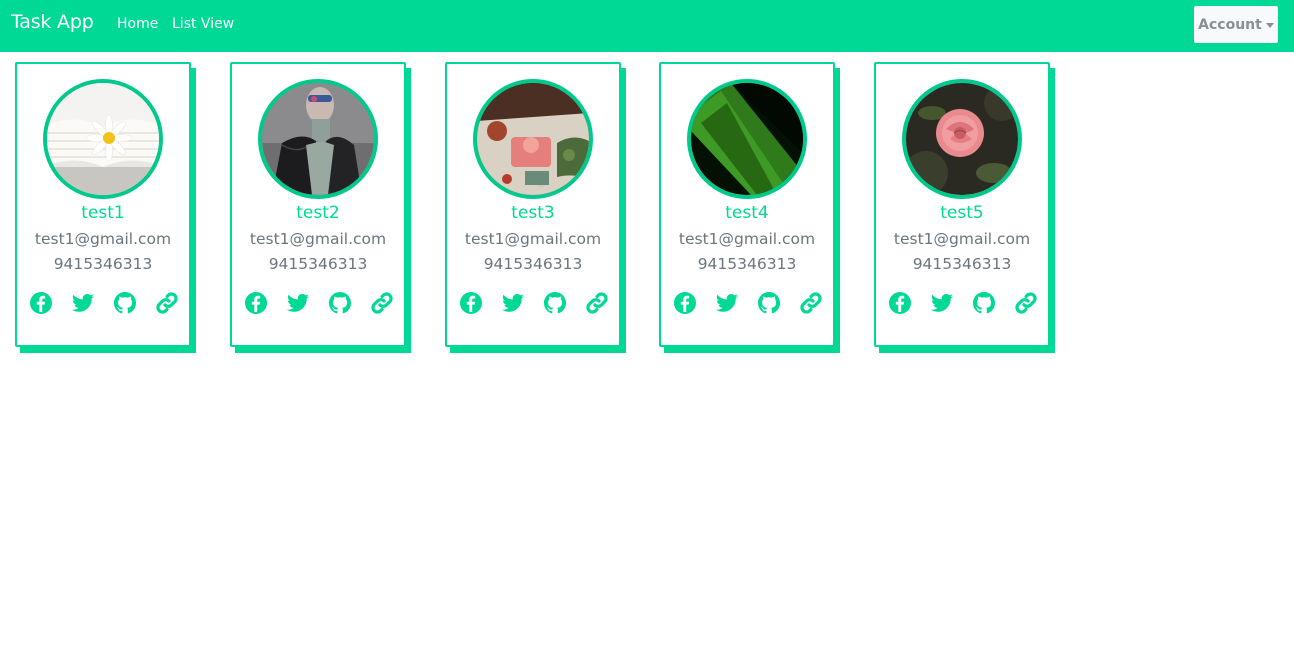 The image size is (1294, 665). I want to click on brand-logo: Task App, so click(52, 22).